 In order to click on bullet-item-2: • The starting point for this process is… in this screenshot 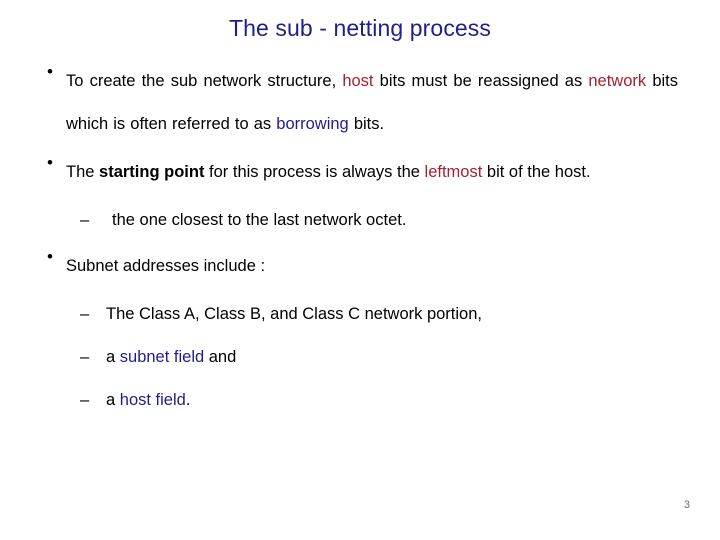, I will do `click(360, 172)`.